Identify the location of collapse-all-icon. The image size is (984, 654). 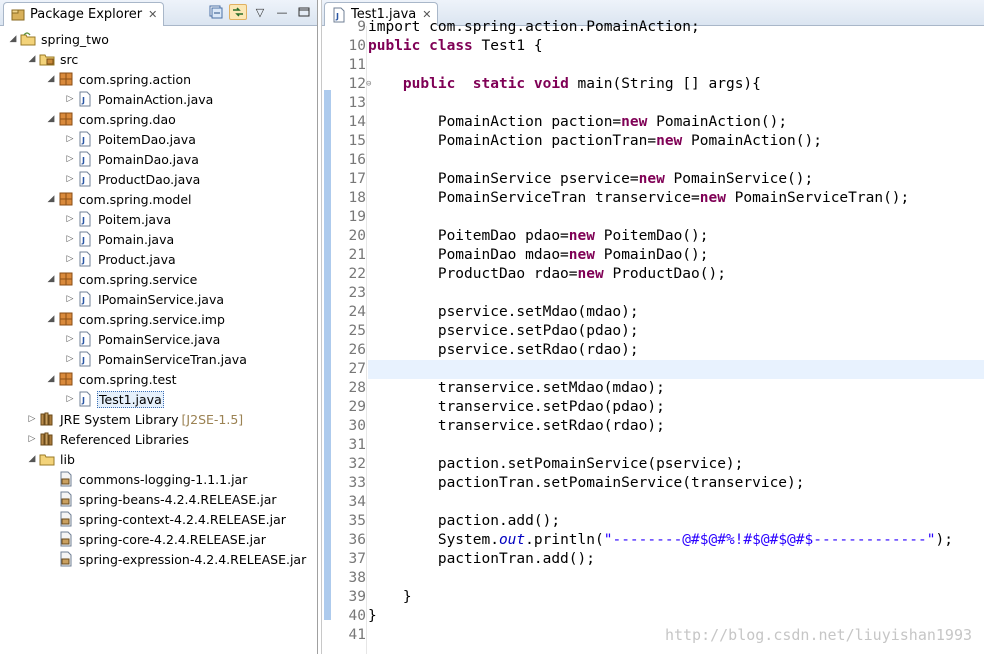
(216, 12).